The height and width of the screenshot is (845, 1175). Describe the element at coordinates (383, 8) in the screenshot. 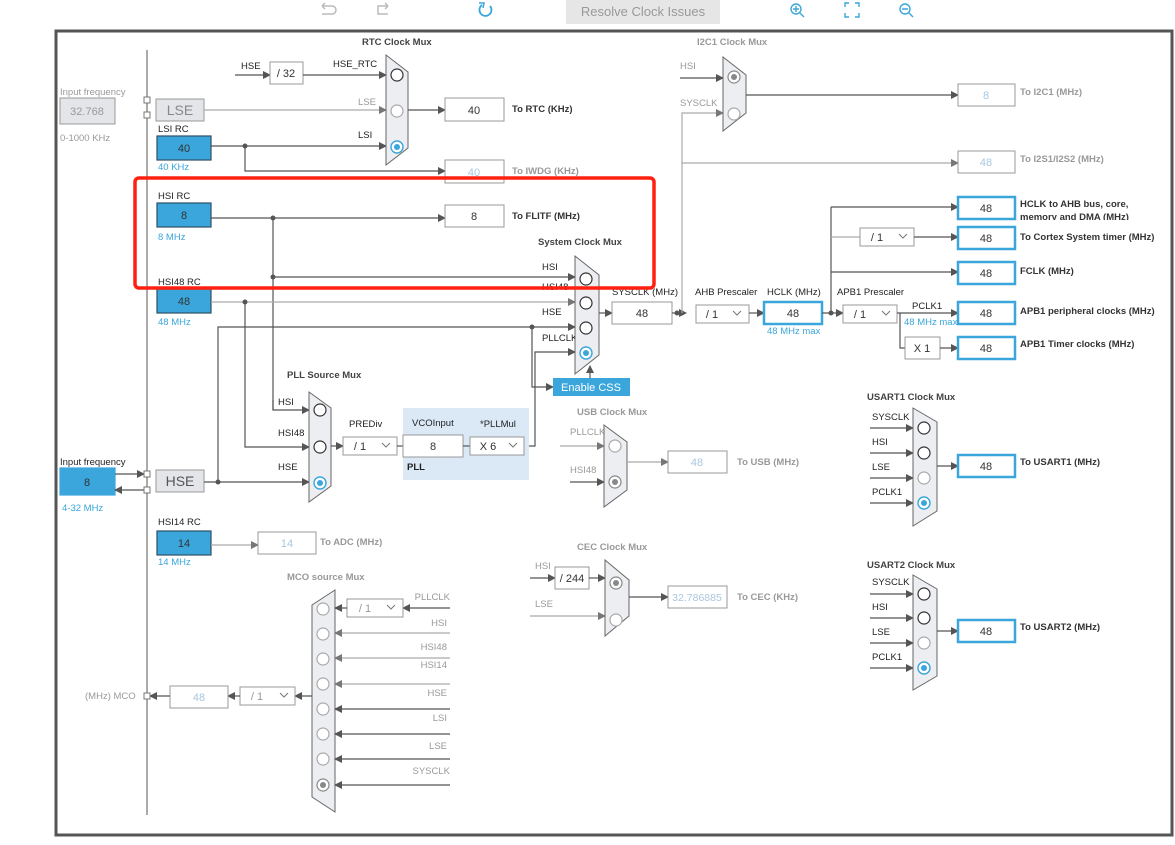

I see `redo-icon` at that location.